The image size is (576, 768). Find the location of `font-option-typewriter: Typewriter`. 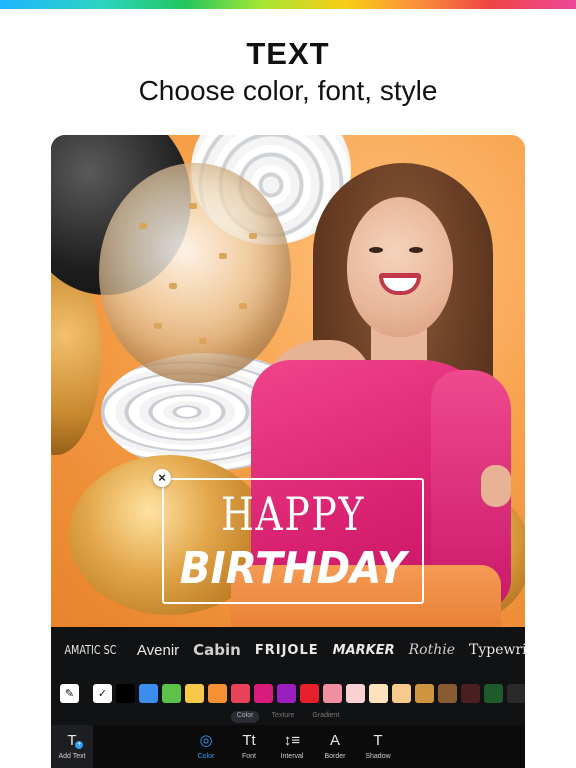

font-option-typewriter: Typewriter is located at coordinates (493, 650).